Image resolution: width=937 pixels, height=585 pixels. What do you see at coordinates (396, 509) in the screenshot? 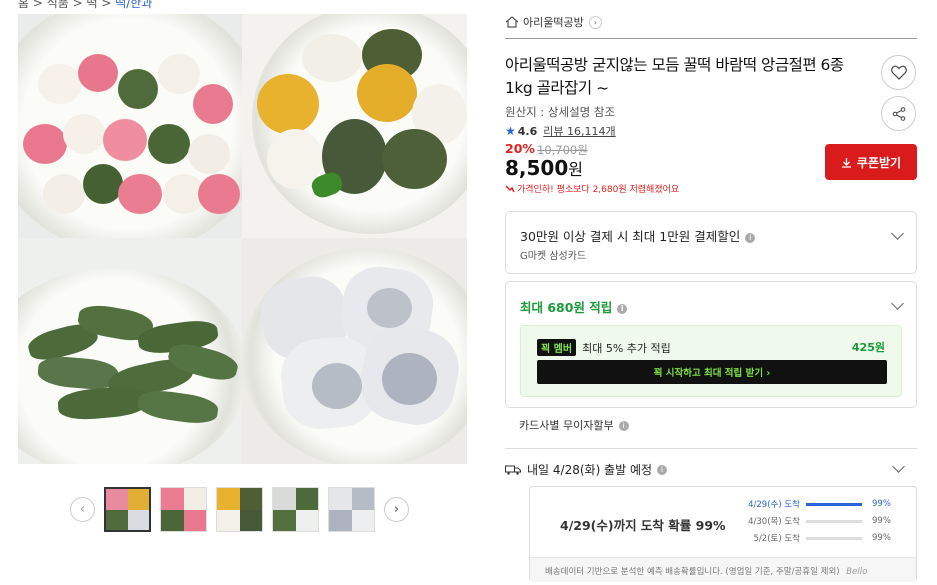
I see `arrow-right-icon: ›` at bounding box center [396, 509].